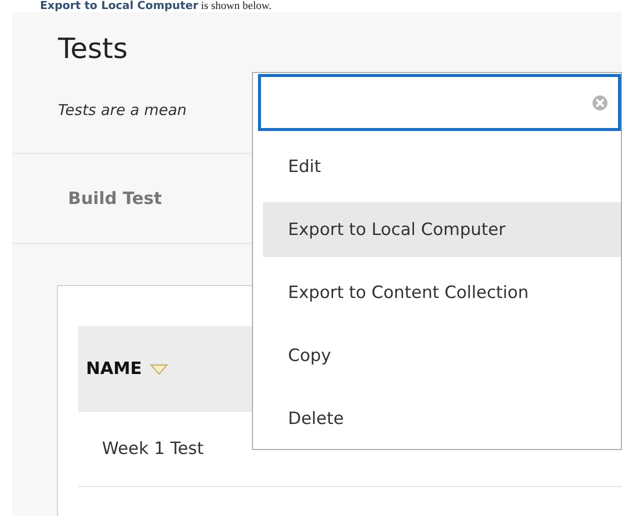 This screenshot has height=516, width=622. Describe the element at coordinates (600, 102) in the screenshot. I see `clear-icon` at that location.